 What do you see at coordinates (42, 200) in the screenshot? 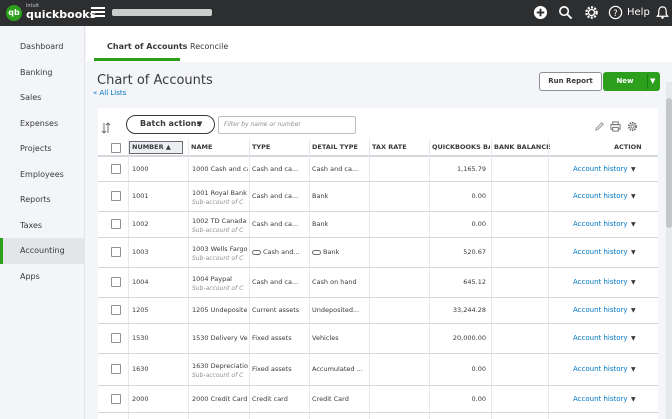
I see `sidebar-item-reports: Reports` at bounding box center [42, 200].